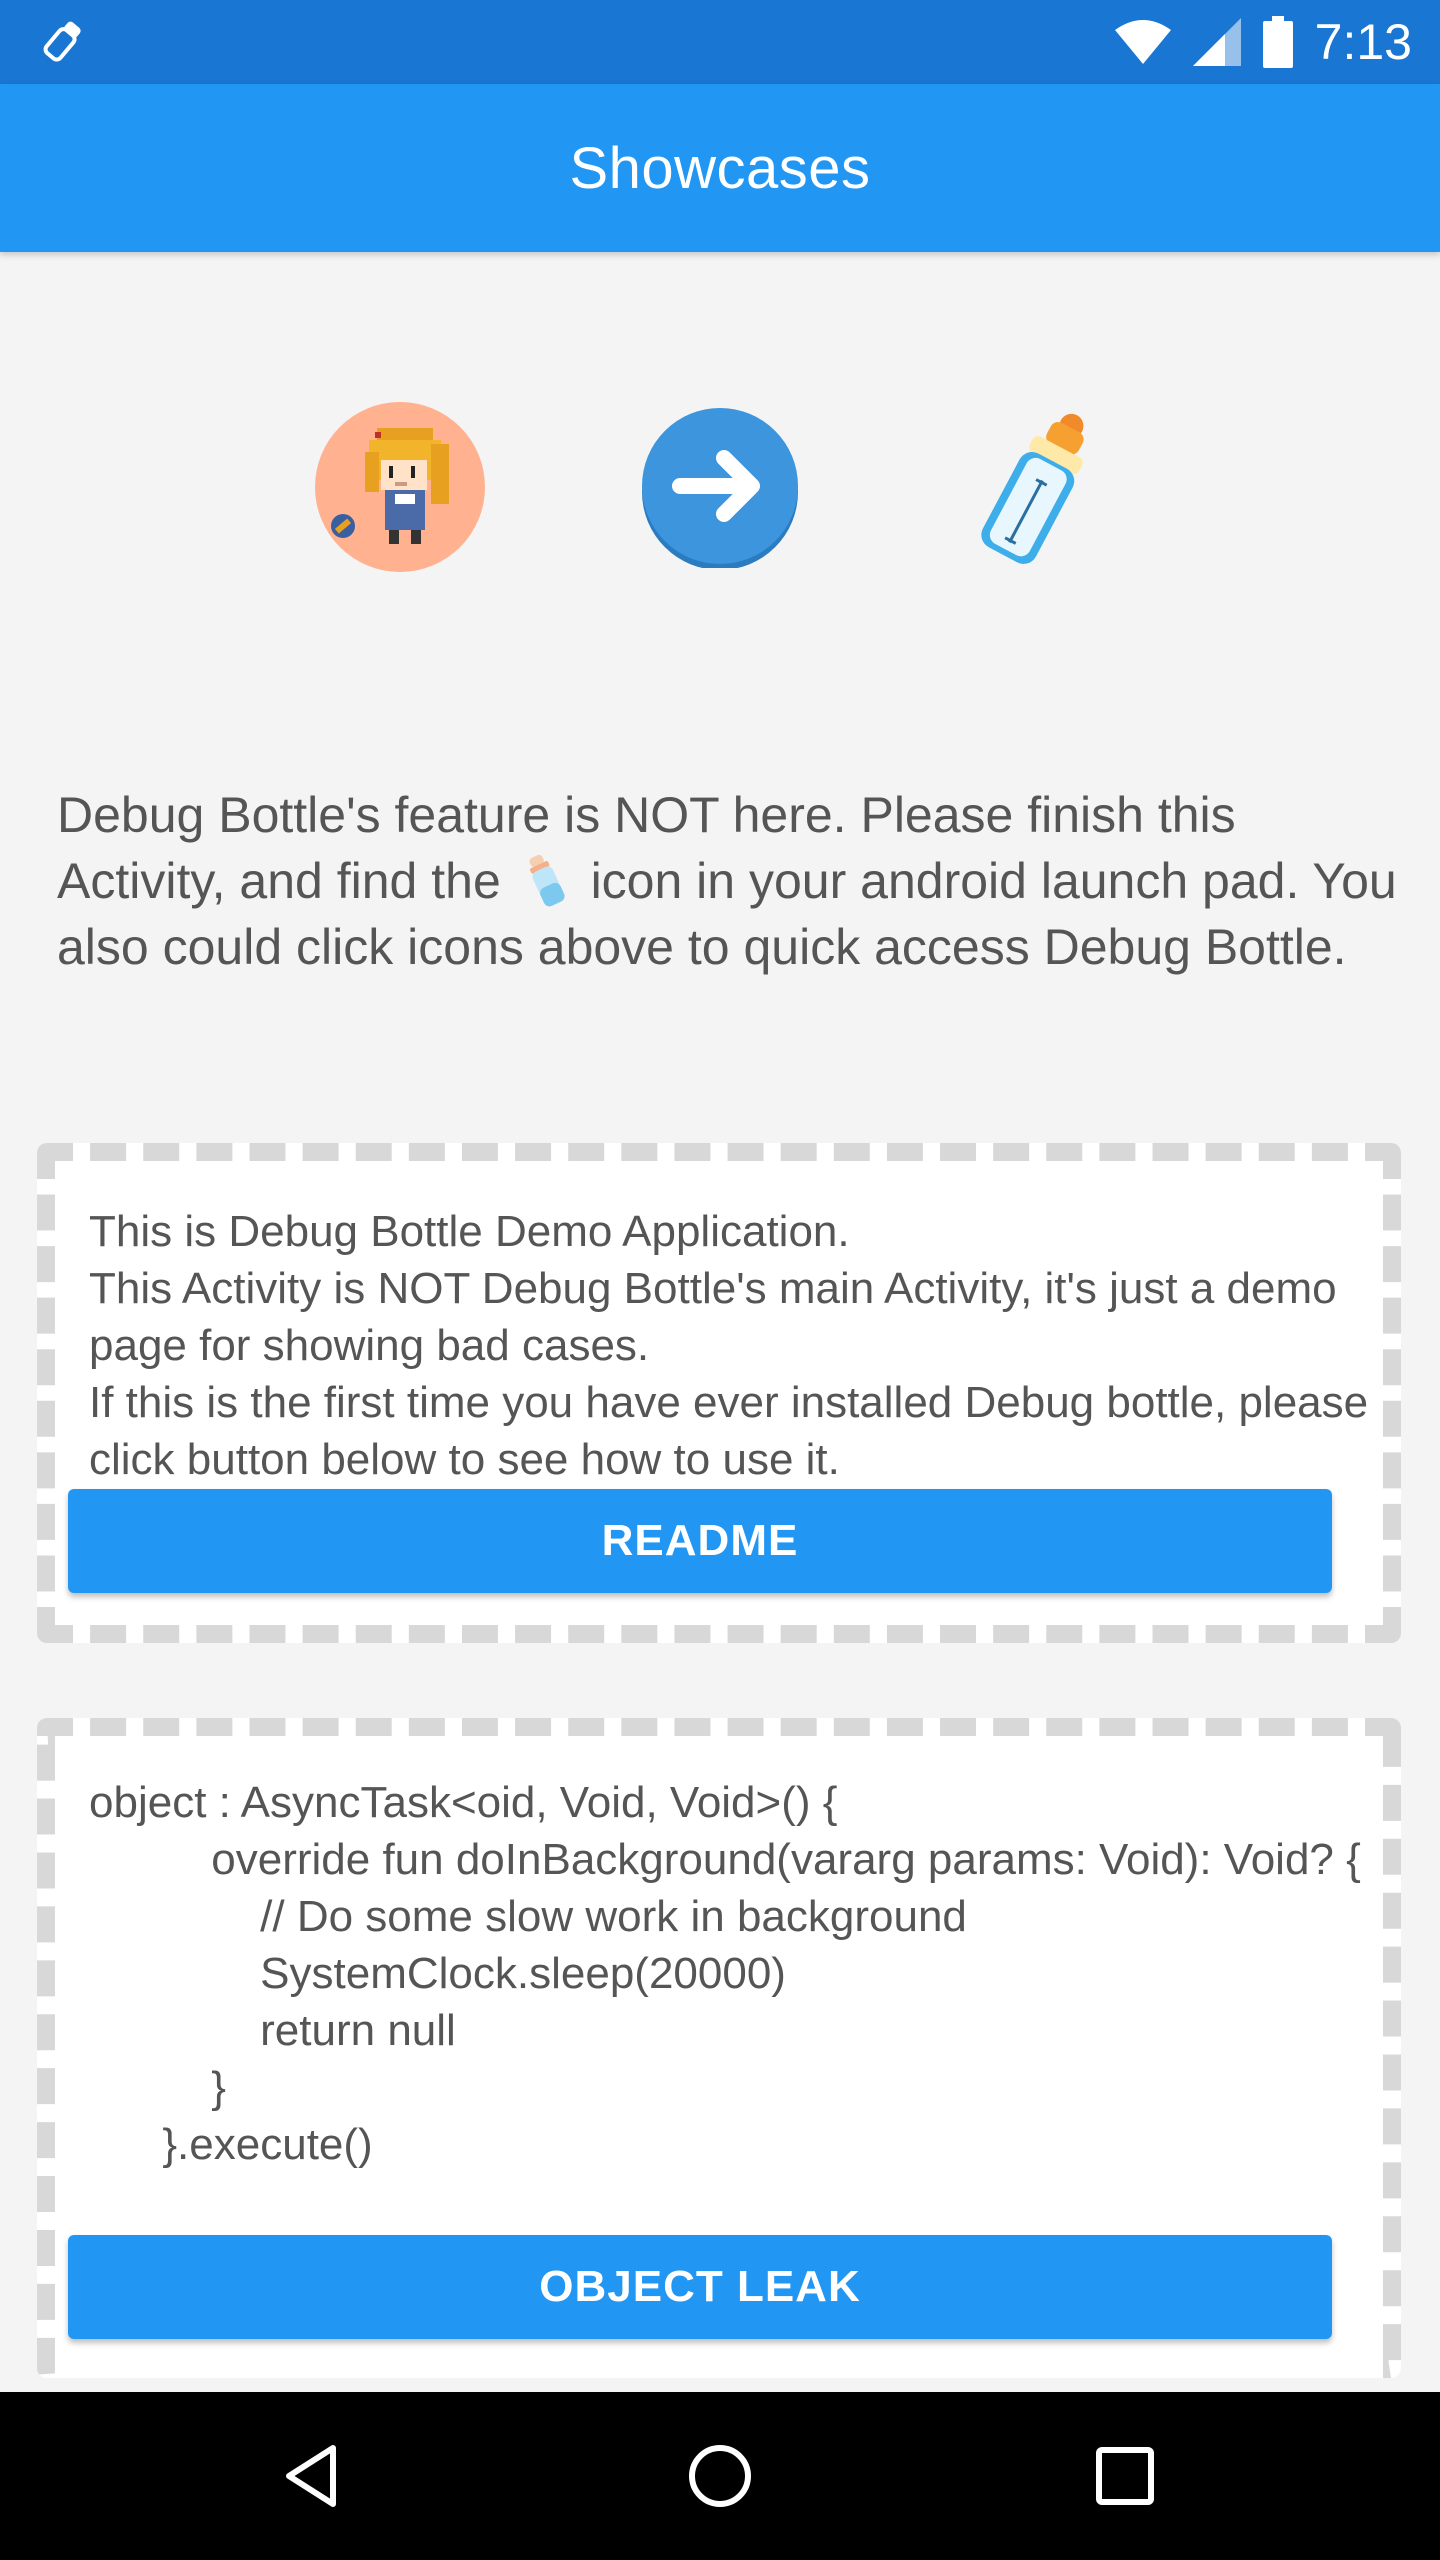 The image size is (1440, 2560). I want to click on showcase-icons-row, so click(720, 486).